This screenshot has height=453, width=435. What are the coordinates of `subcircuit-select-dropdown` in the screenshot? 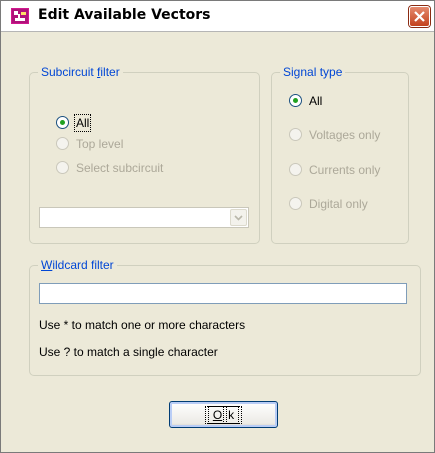 It's located at (144, 217).